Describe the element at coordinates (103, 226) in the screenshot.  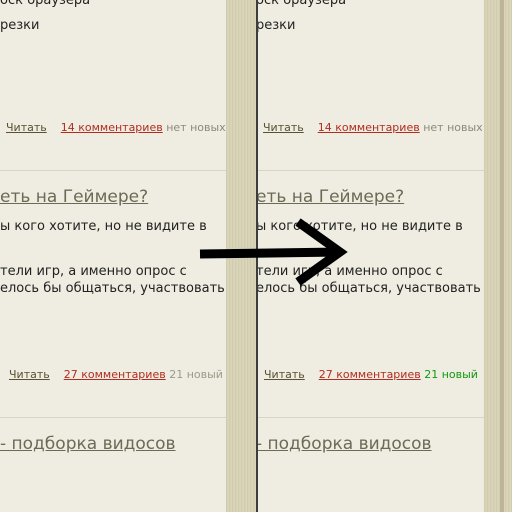
I see `post-excerpt: ы кого хотите, но не видите в` at that location.